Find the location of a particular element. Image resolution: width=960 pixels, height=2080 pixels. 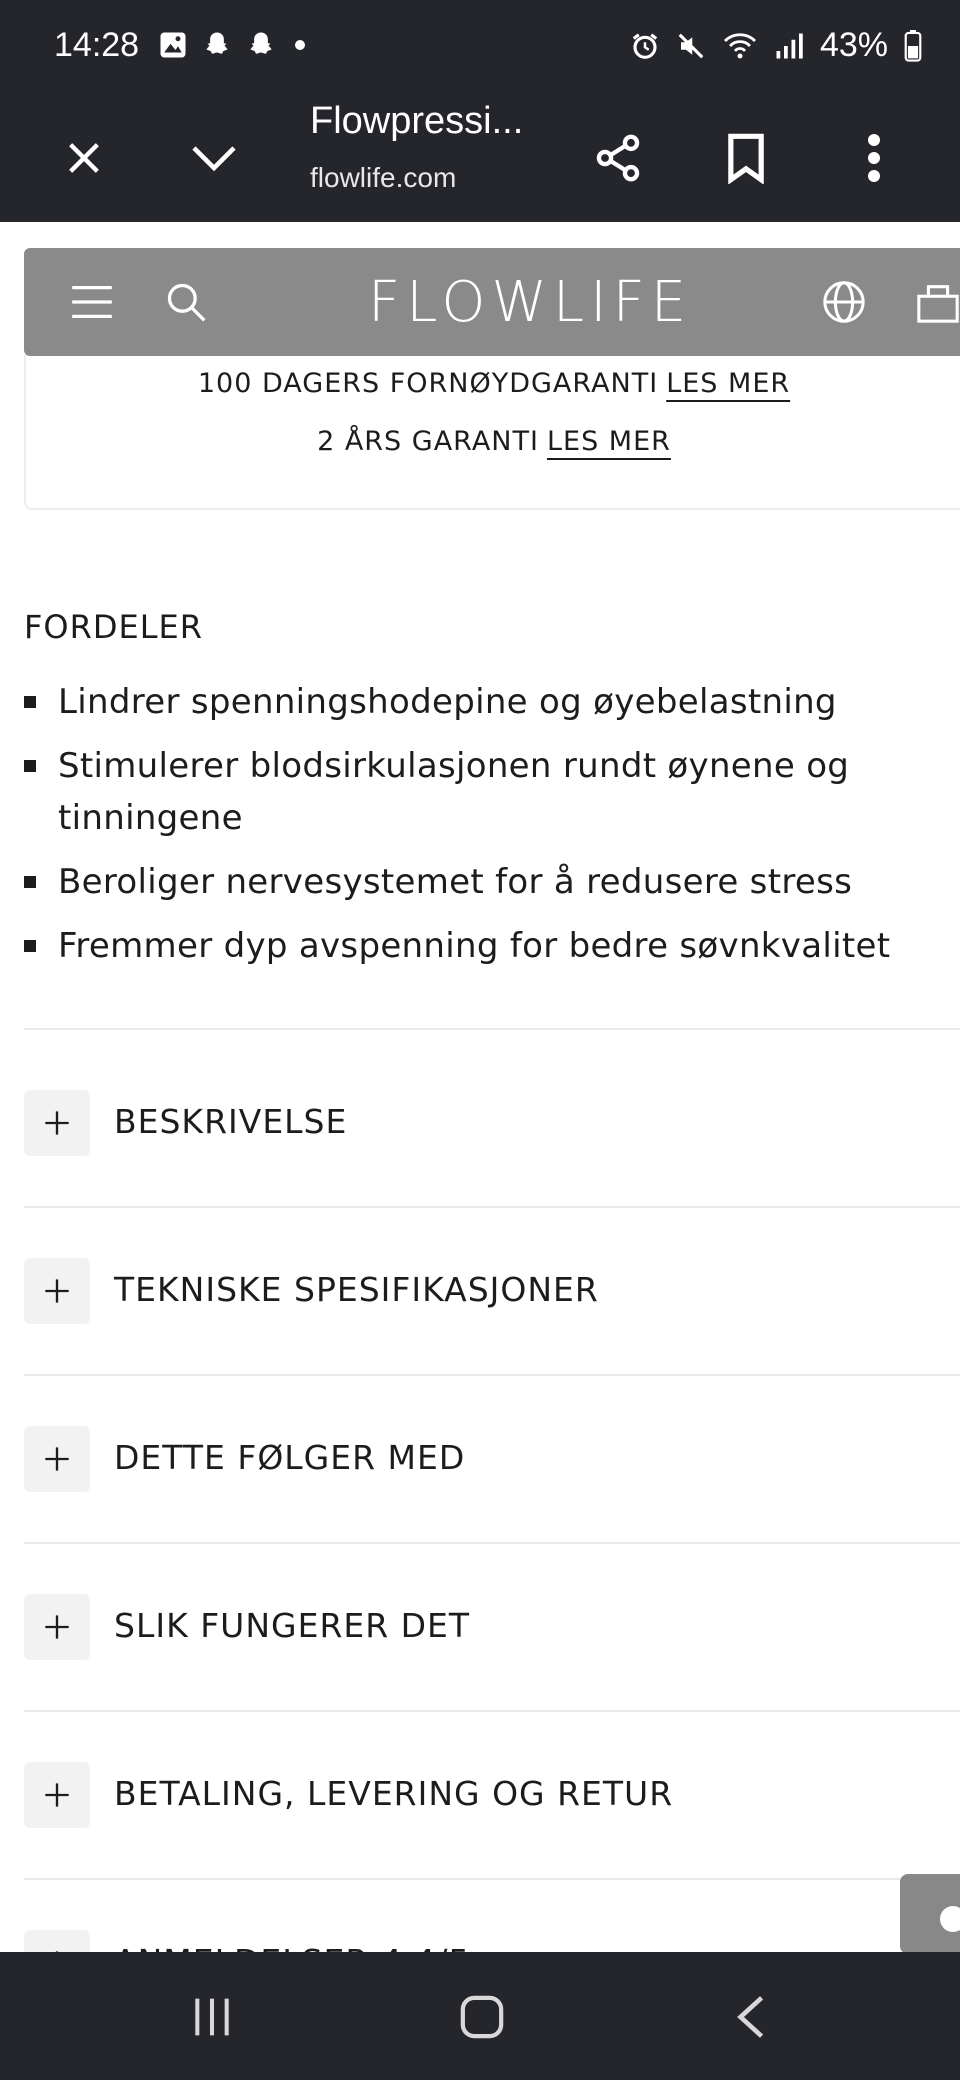

warranty-guarantee: 2 ÅRS GARANTI LES MER is located at coordinates (493, 441).